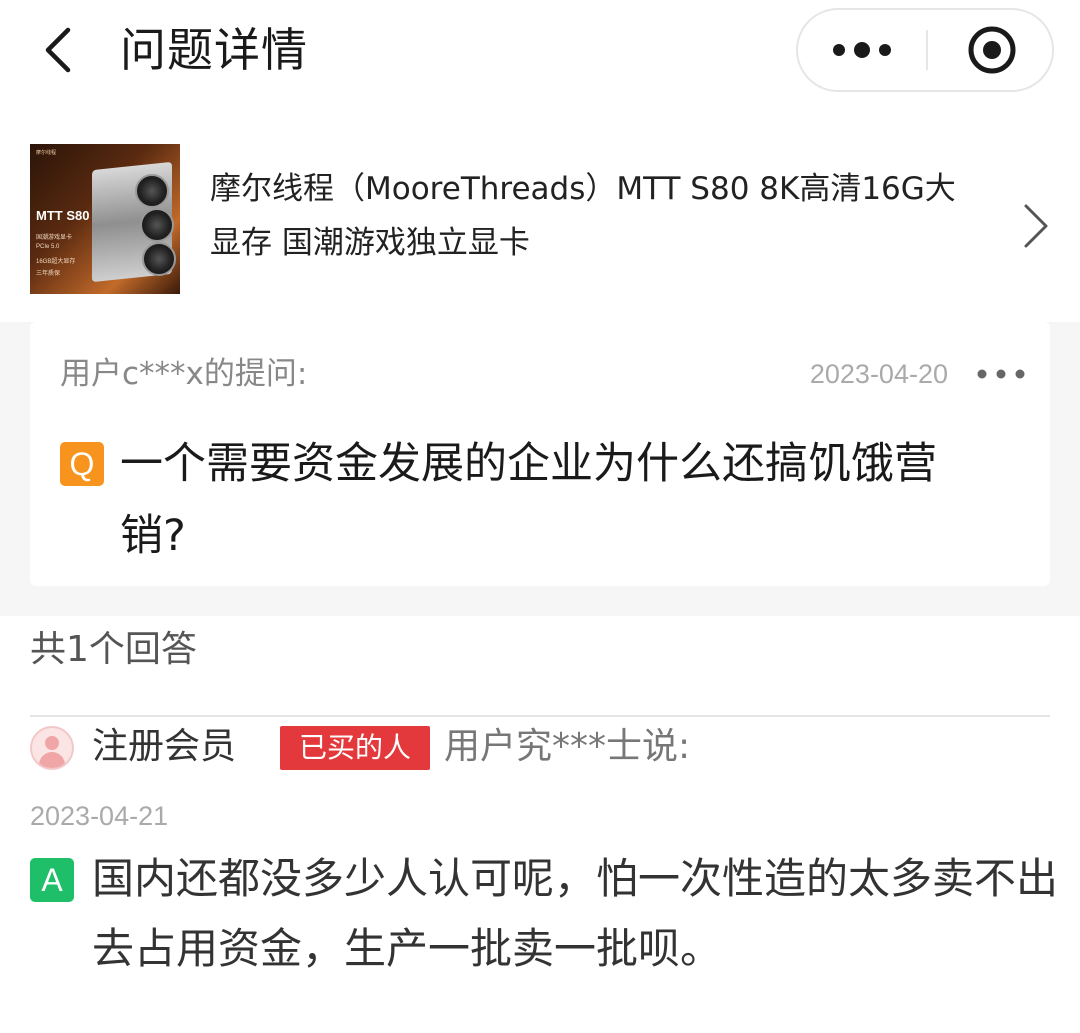 This screenshot has width=1080, height=1033. I want to click on mini-program-capsule, so click(925, 50).